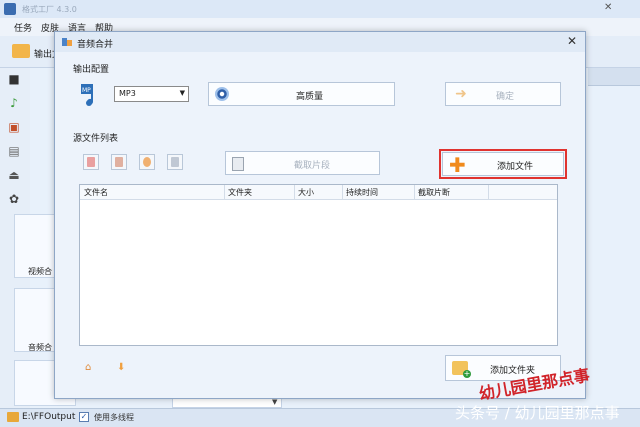 The width and height of the screenshot is (640, 427). What do you see at coordinates (40, 347) in the screenshot?
I see `audio-merge-label: 音频合` at bounding box center [40, 347].